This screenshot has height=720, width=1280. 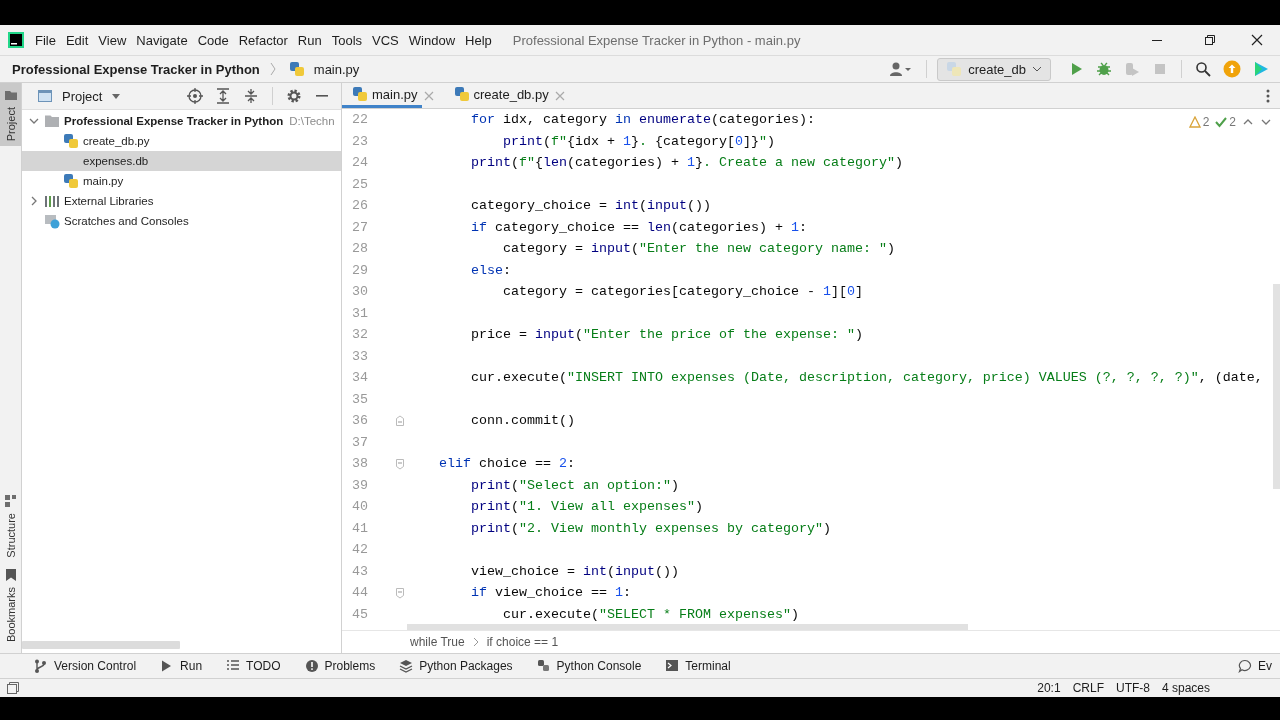 What do you see at coordinates (437, 642) in the screenshot?
I see `breadcrumb: while True` at bounding box center [437, 642].